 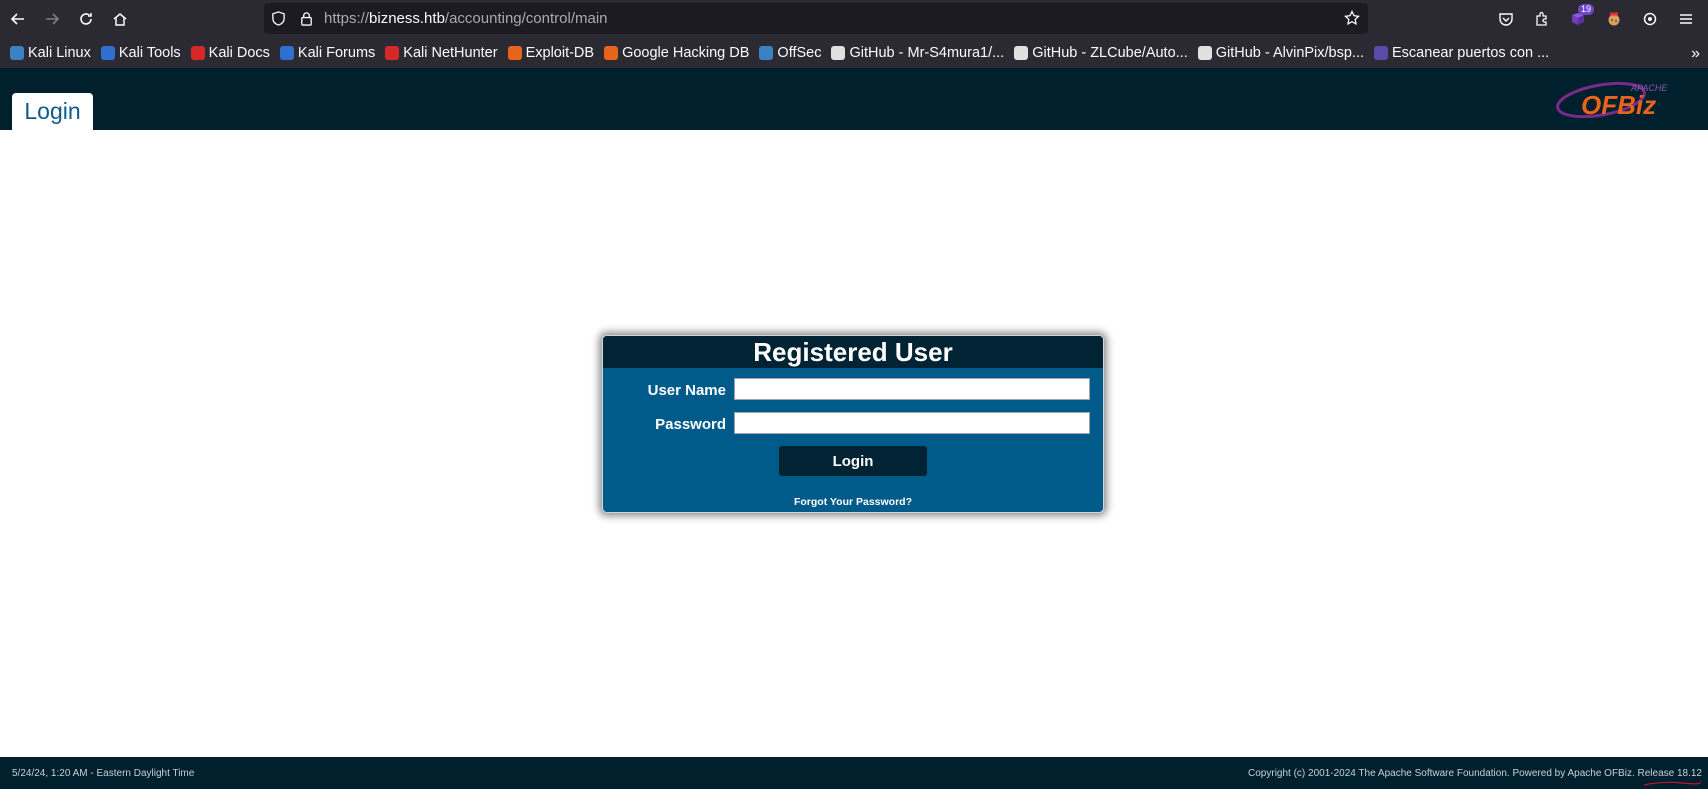 I want to click on shield-icon, so click(x=278, y=18).